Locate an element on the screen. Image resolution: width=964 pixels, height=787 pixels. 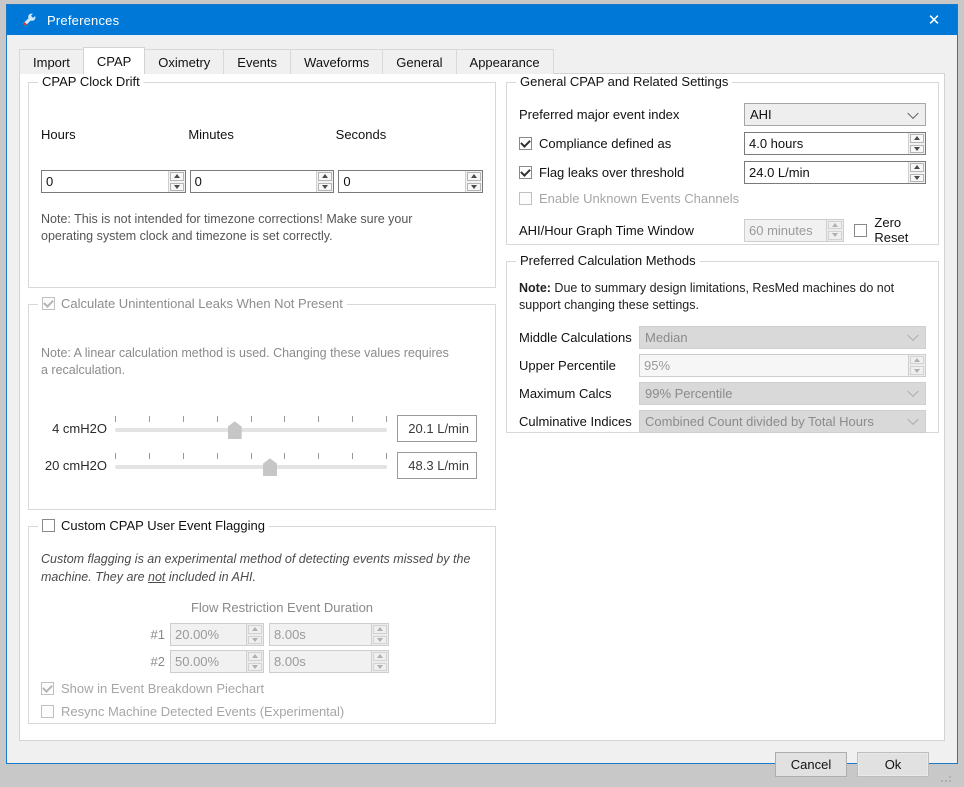
tab-general: General is located at coordinates (419, 61).